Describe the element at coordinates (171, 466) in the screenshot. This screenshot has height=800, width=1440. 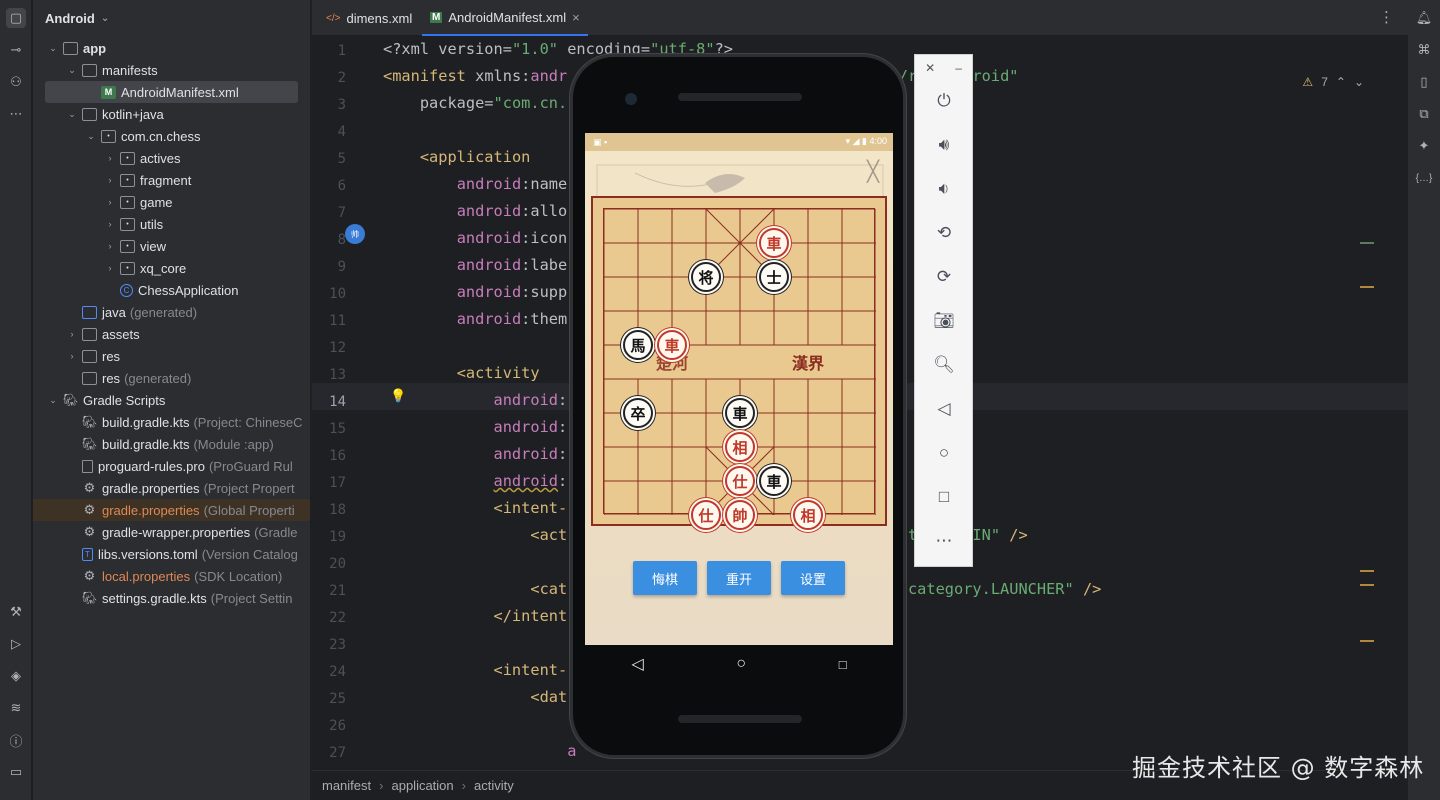
I see `tree-item: proguard-rules.pro (ProGuard Rul` at that location.